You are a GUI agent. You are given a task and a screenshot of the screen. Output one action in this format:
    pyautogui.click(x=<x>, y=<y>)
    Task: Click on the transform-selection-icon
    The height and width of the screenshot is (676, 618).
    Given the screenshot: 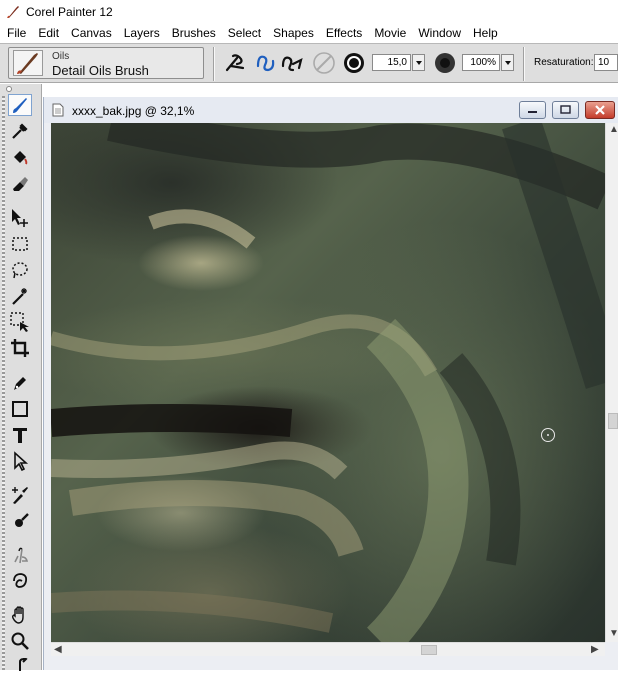 What is the action you would take?
    pyautogui.click(x=19, y=322)
    